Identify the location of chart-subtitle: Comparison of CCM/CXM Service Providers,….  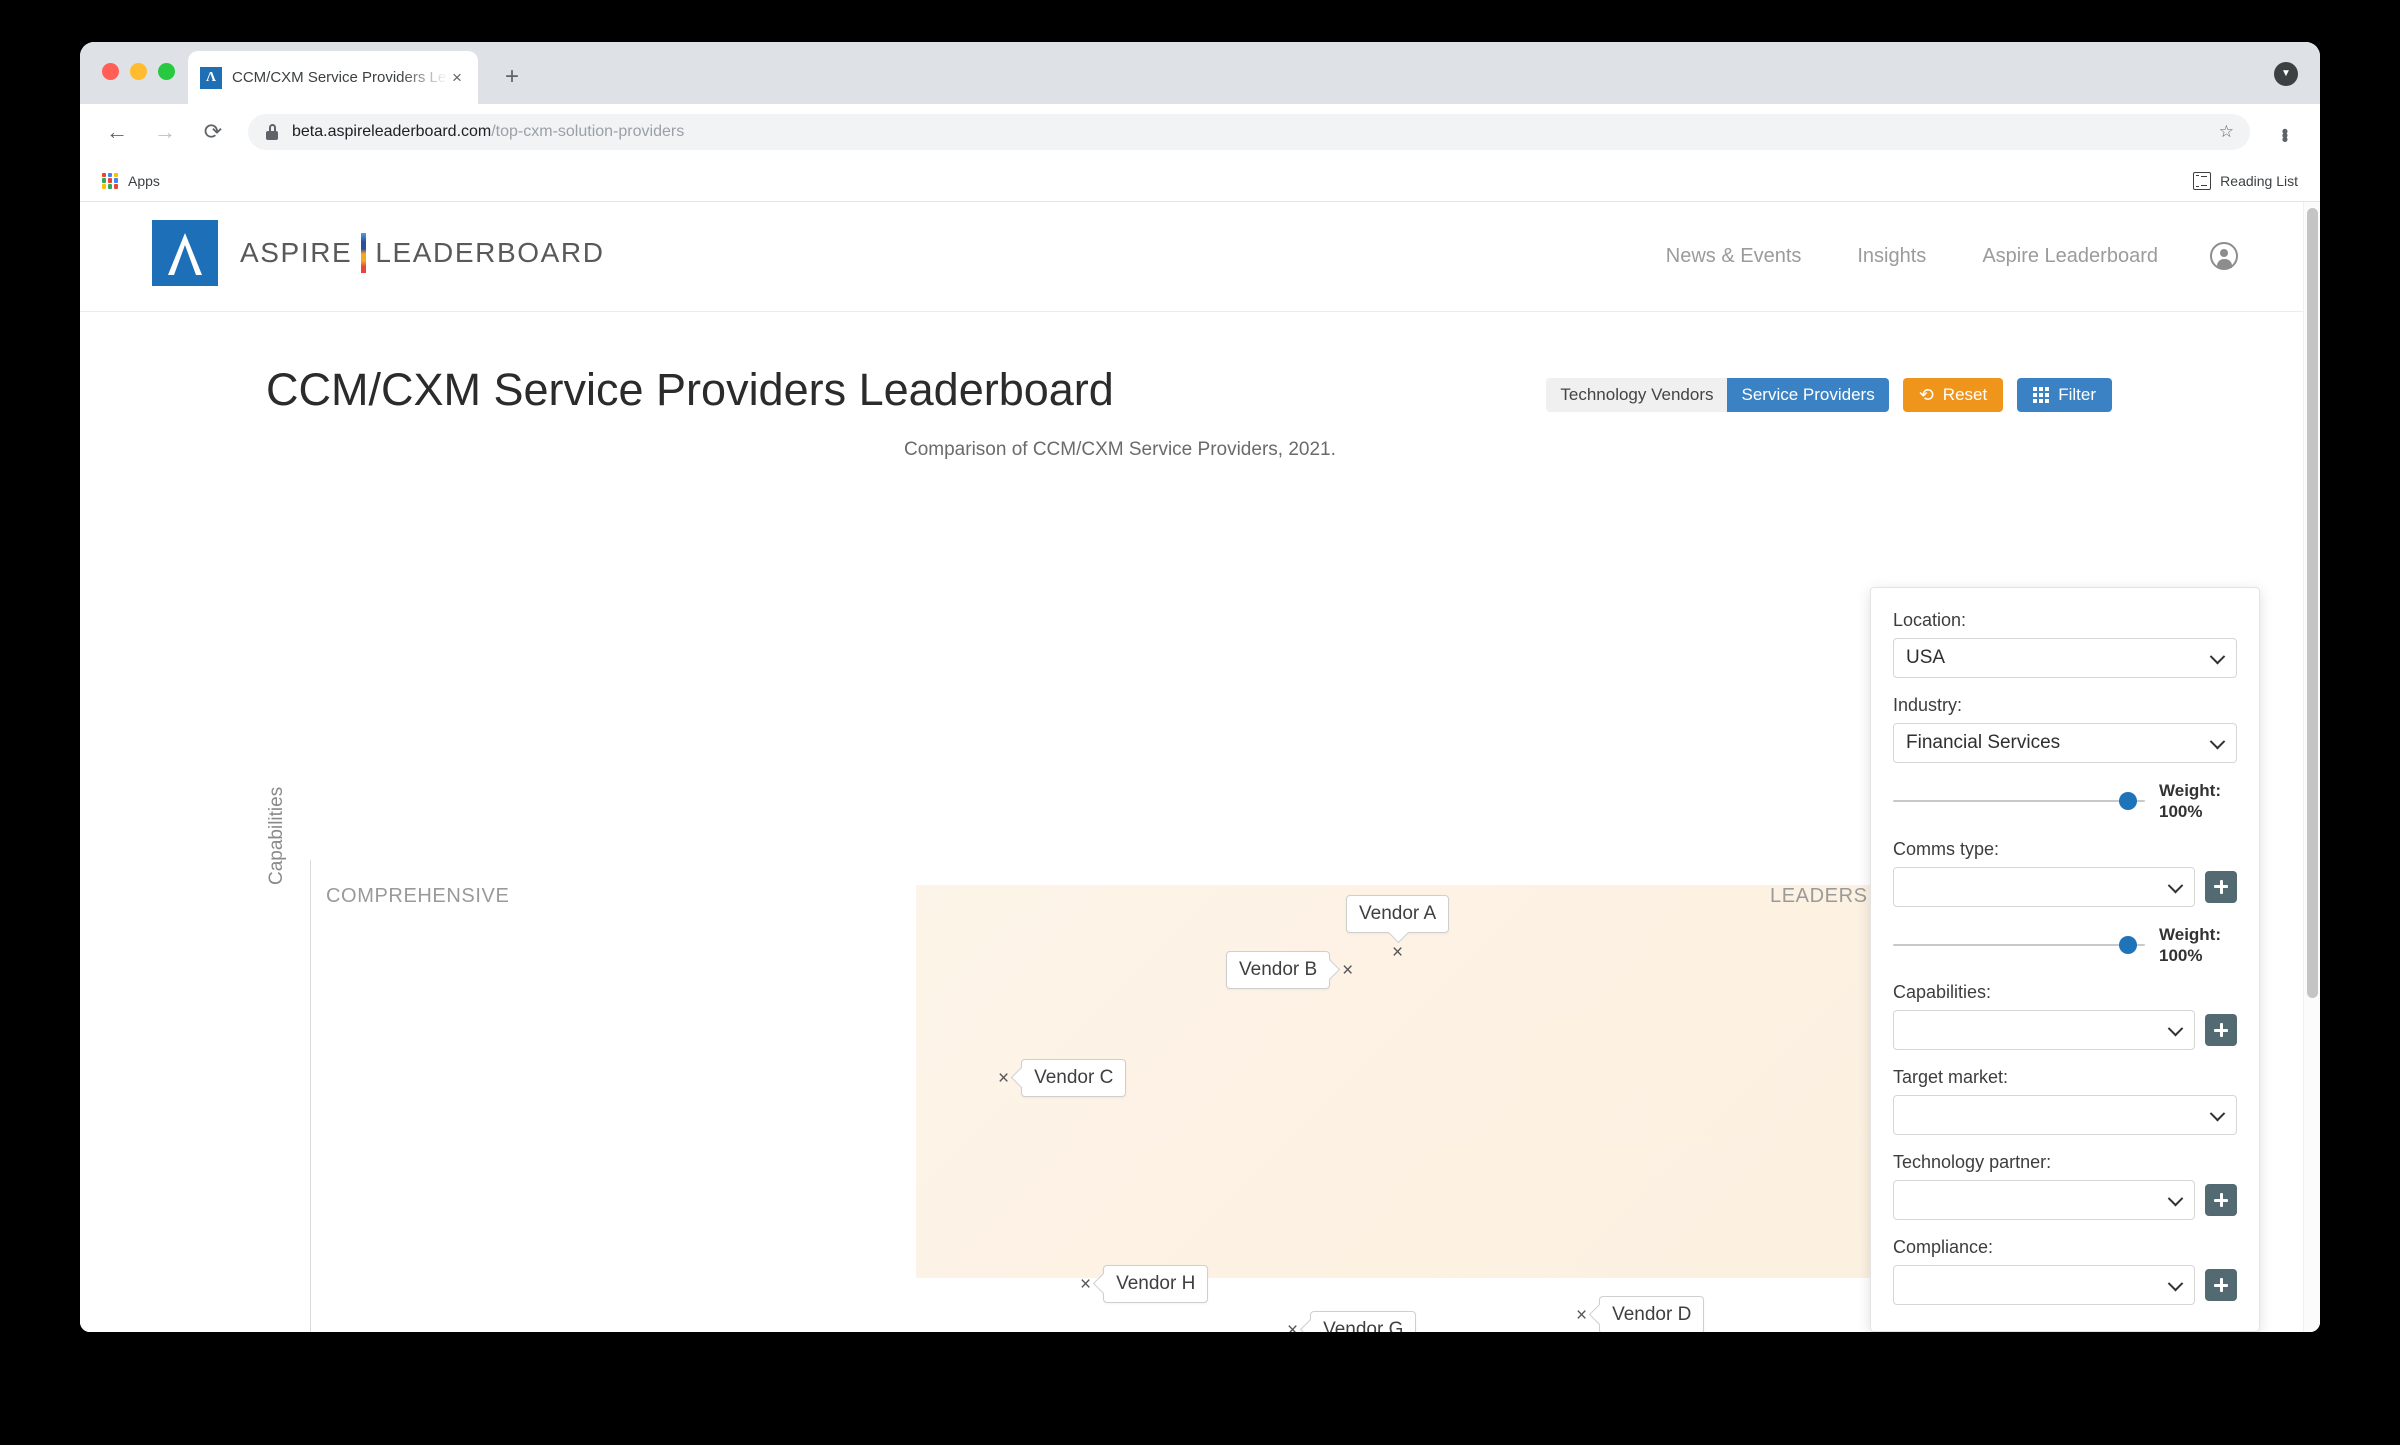
(1120, 449).